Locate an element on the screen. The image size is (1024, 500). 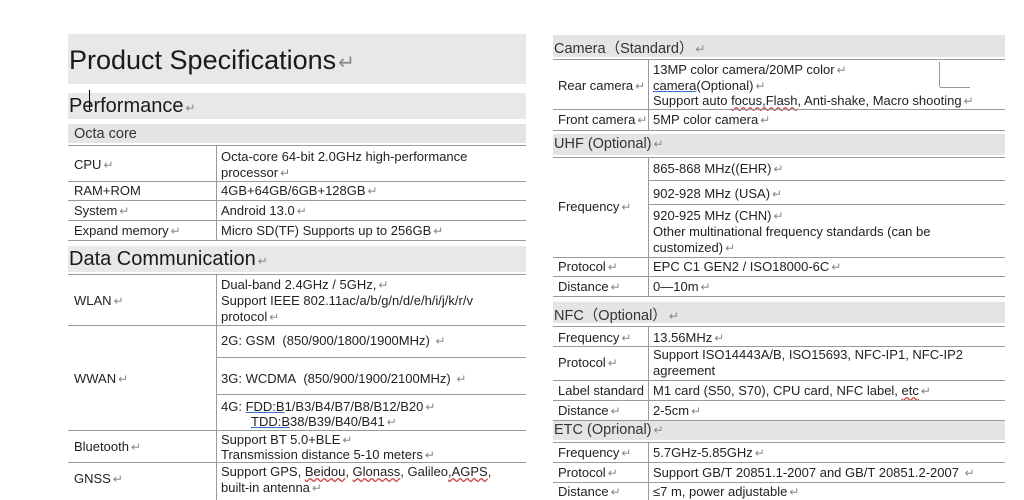
front-camera-label: Front camera ↵ is located at coordinates (603, 119).